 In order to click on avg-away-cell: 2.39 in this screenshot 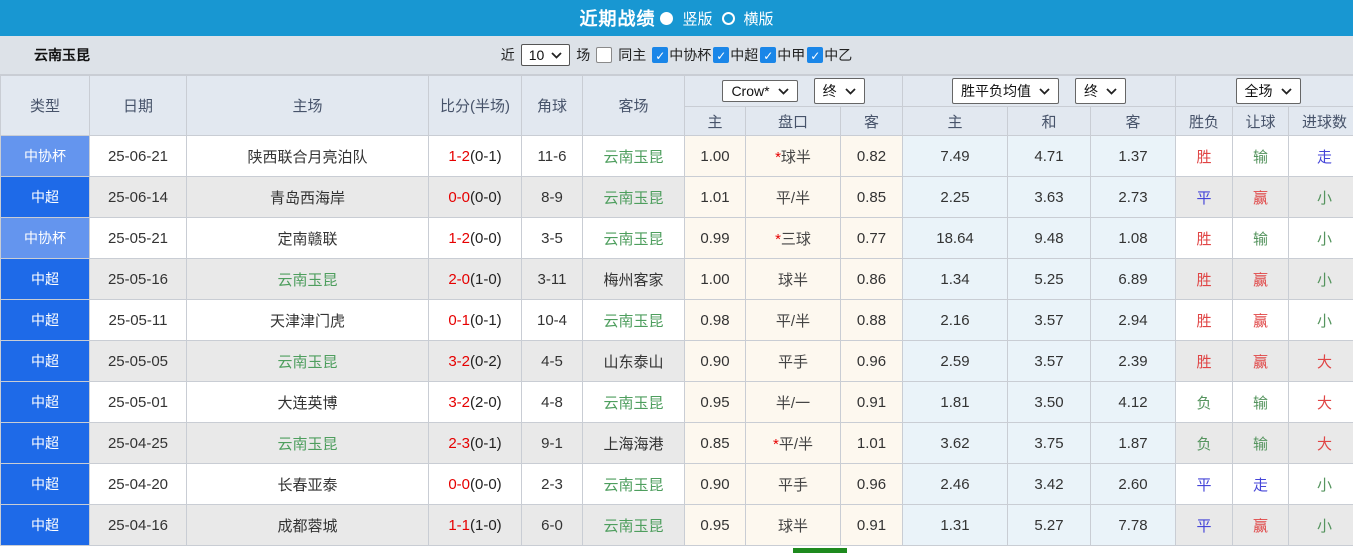, I will do `click(1133, 361)`.